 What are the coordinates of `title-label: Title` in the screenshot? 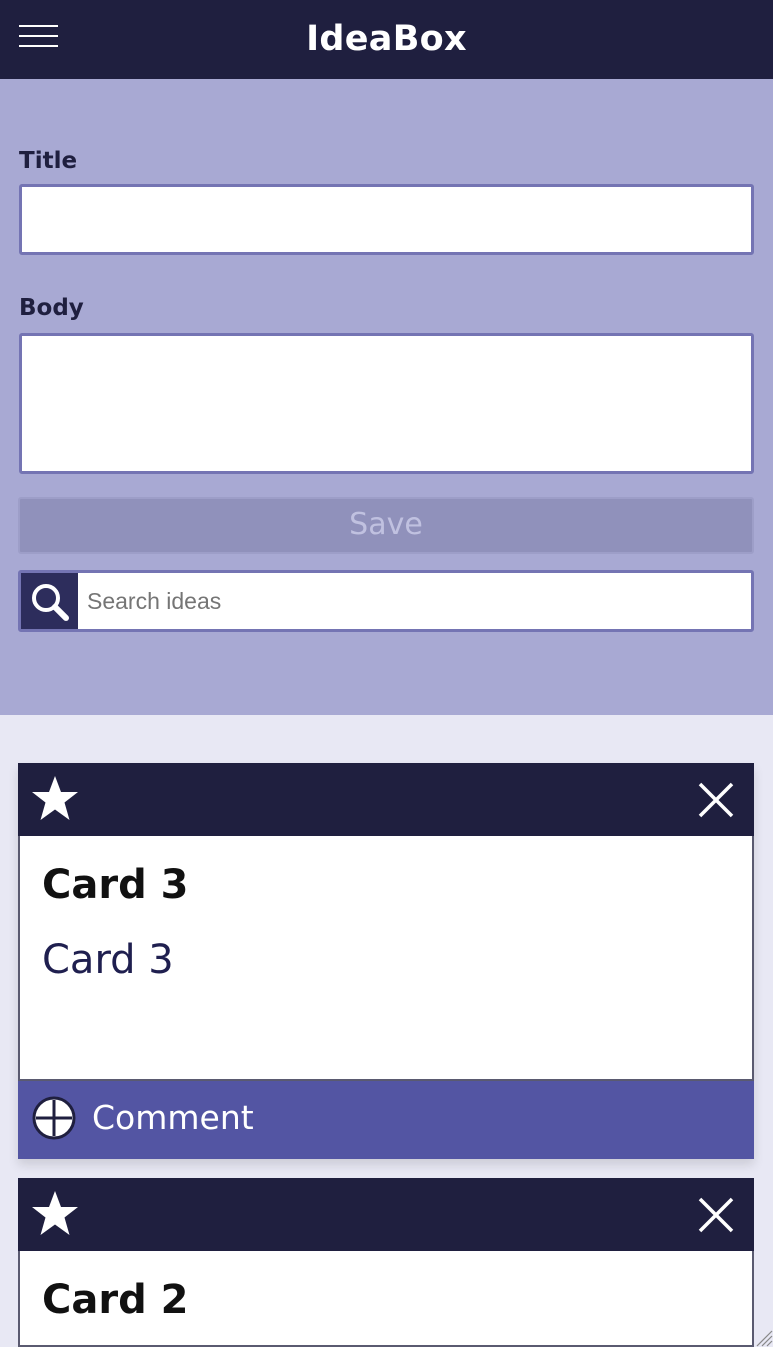 It's located at (48, 161).